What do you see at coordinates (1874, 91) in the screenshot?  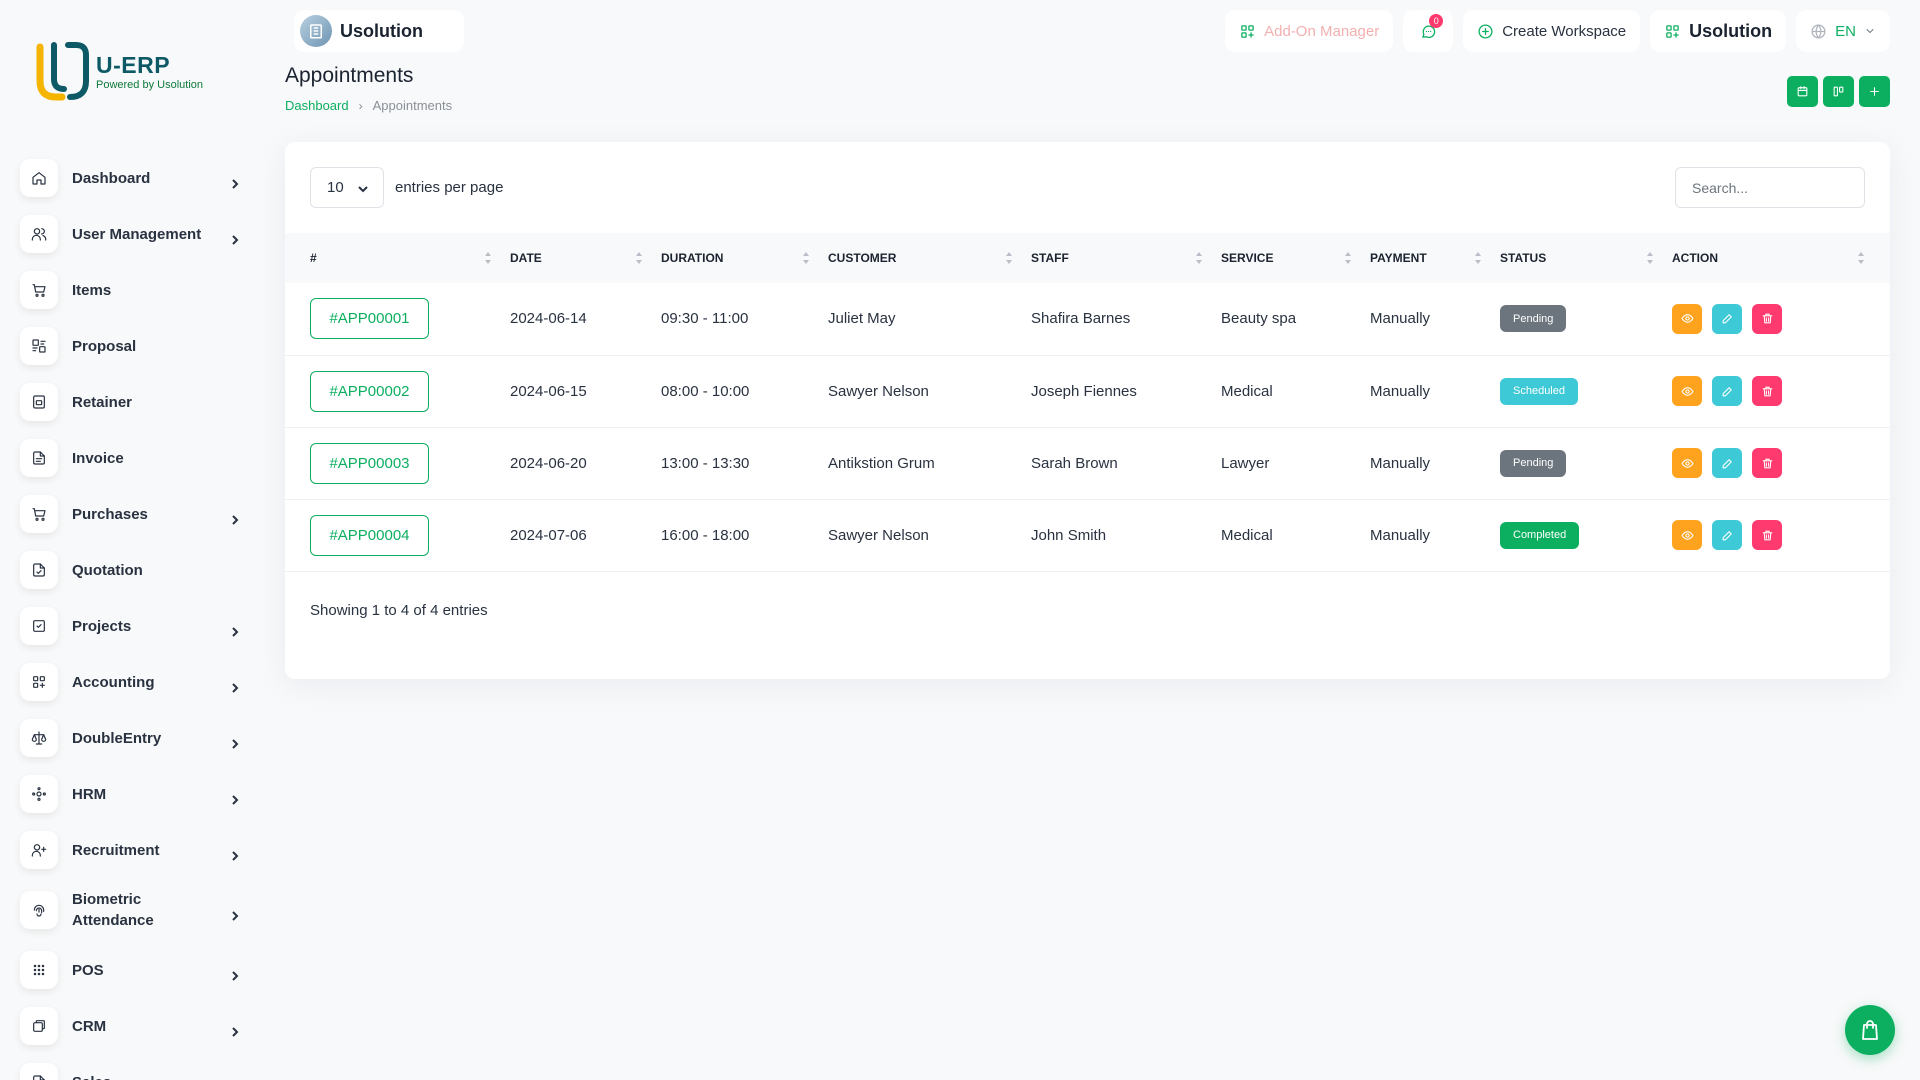 I see `create-appointment-button` at bounding box center [1874, 91].